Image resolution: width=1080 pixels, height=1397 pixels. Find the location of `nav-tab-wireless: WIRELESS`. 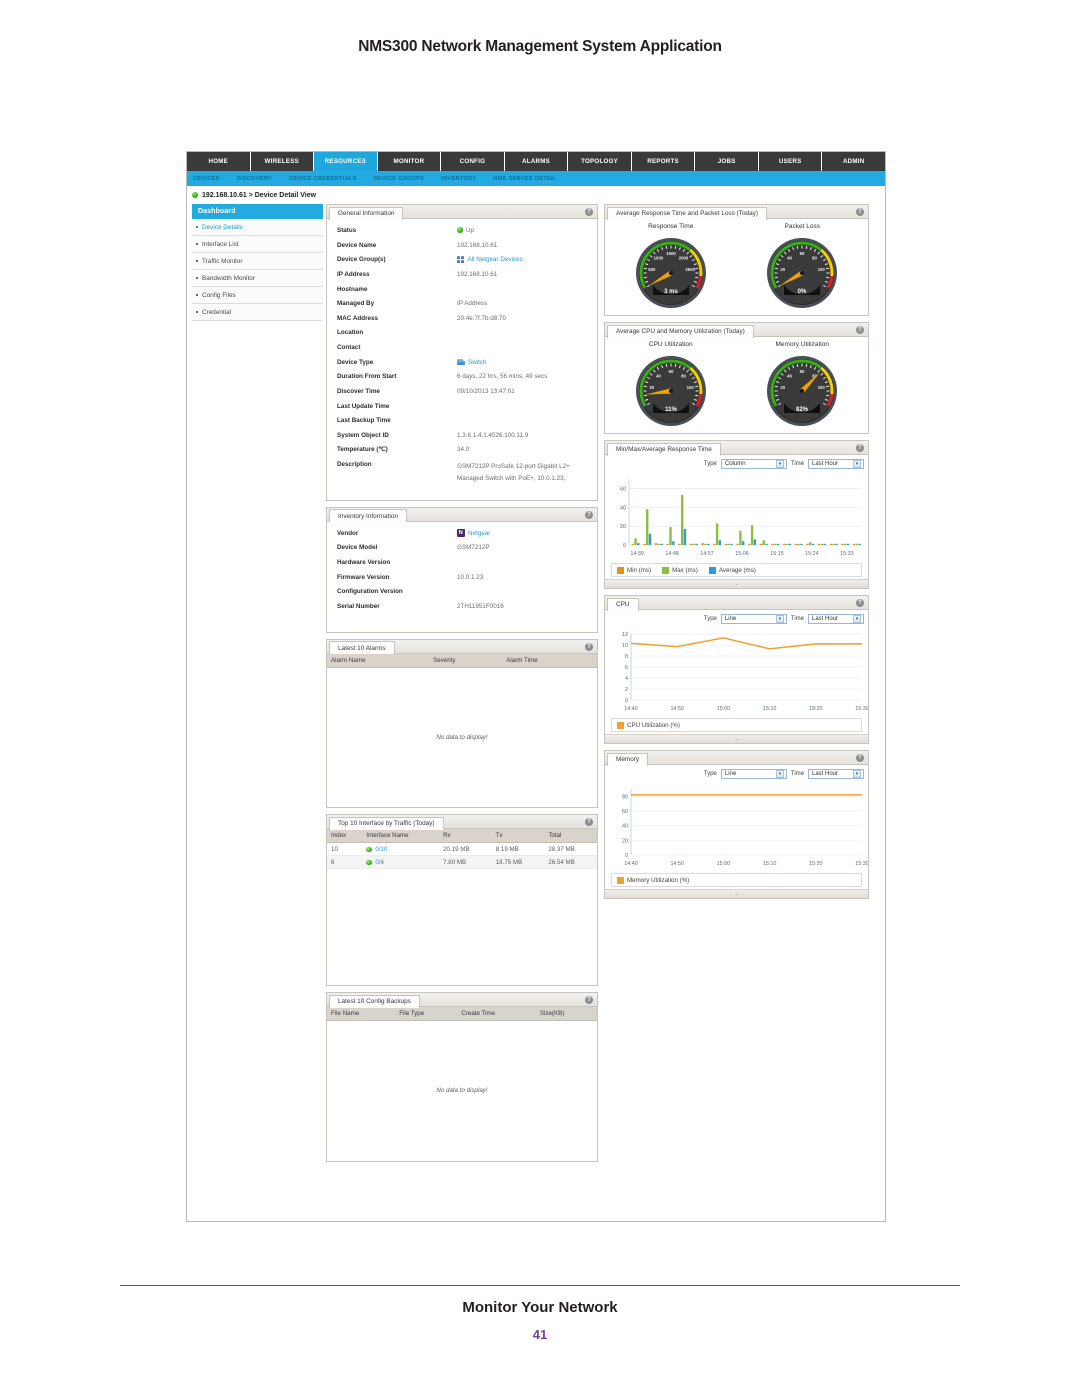

nav-tab-wireless: WIRELESS is located at coordinates (282, 161).